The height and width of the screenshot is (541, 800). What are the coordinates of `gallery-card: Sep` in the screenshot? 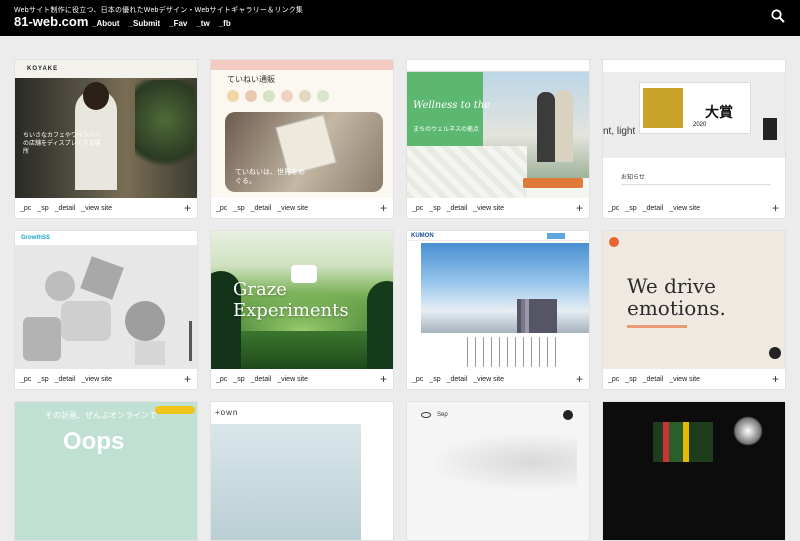 It's located at (498, 471).